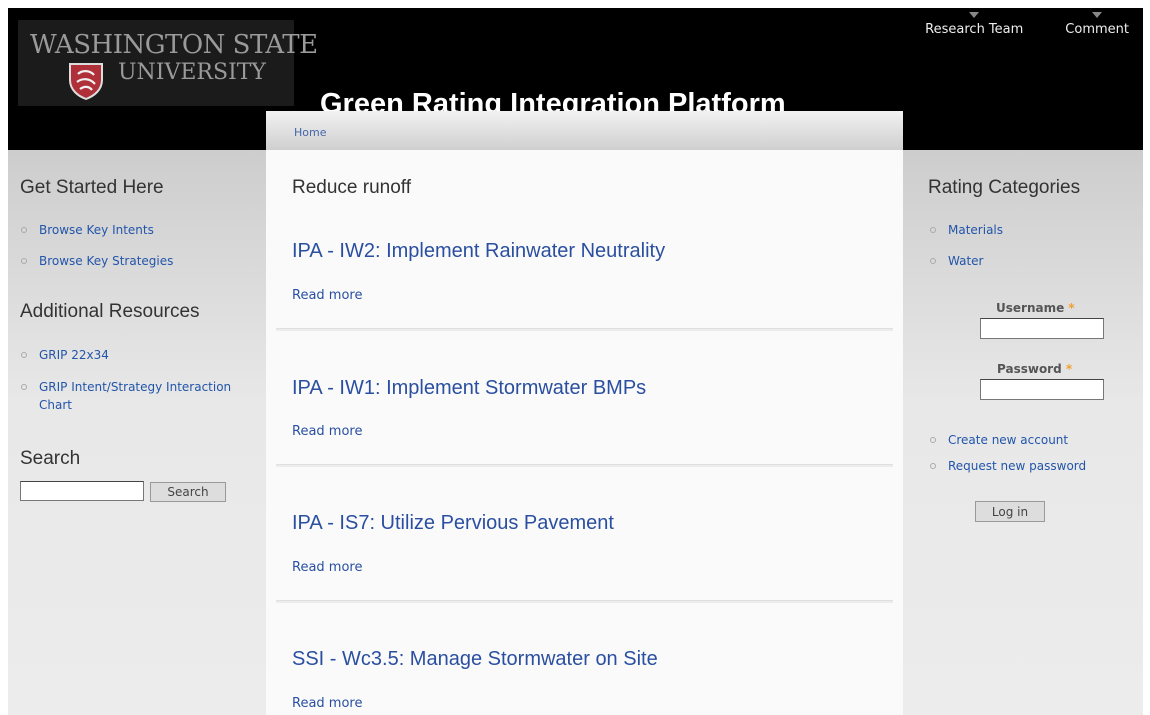 The height and width of the screenshot is (715, 1150). What do you see at coordinates (74, 355) in the screenshot?
I see `menu-item-grip-22x34: GRIP 22x34` at bounding box center [74, 355].